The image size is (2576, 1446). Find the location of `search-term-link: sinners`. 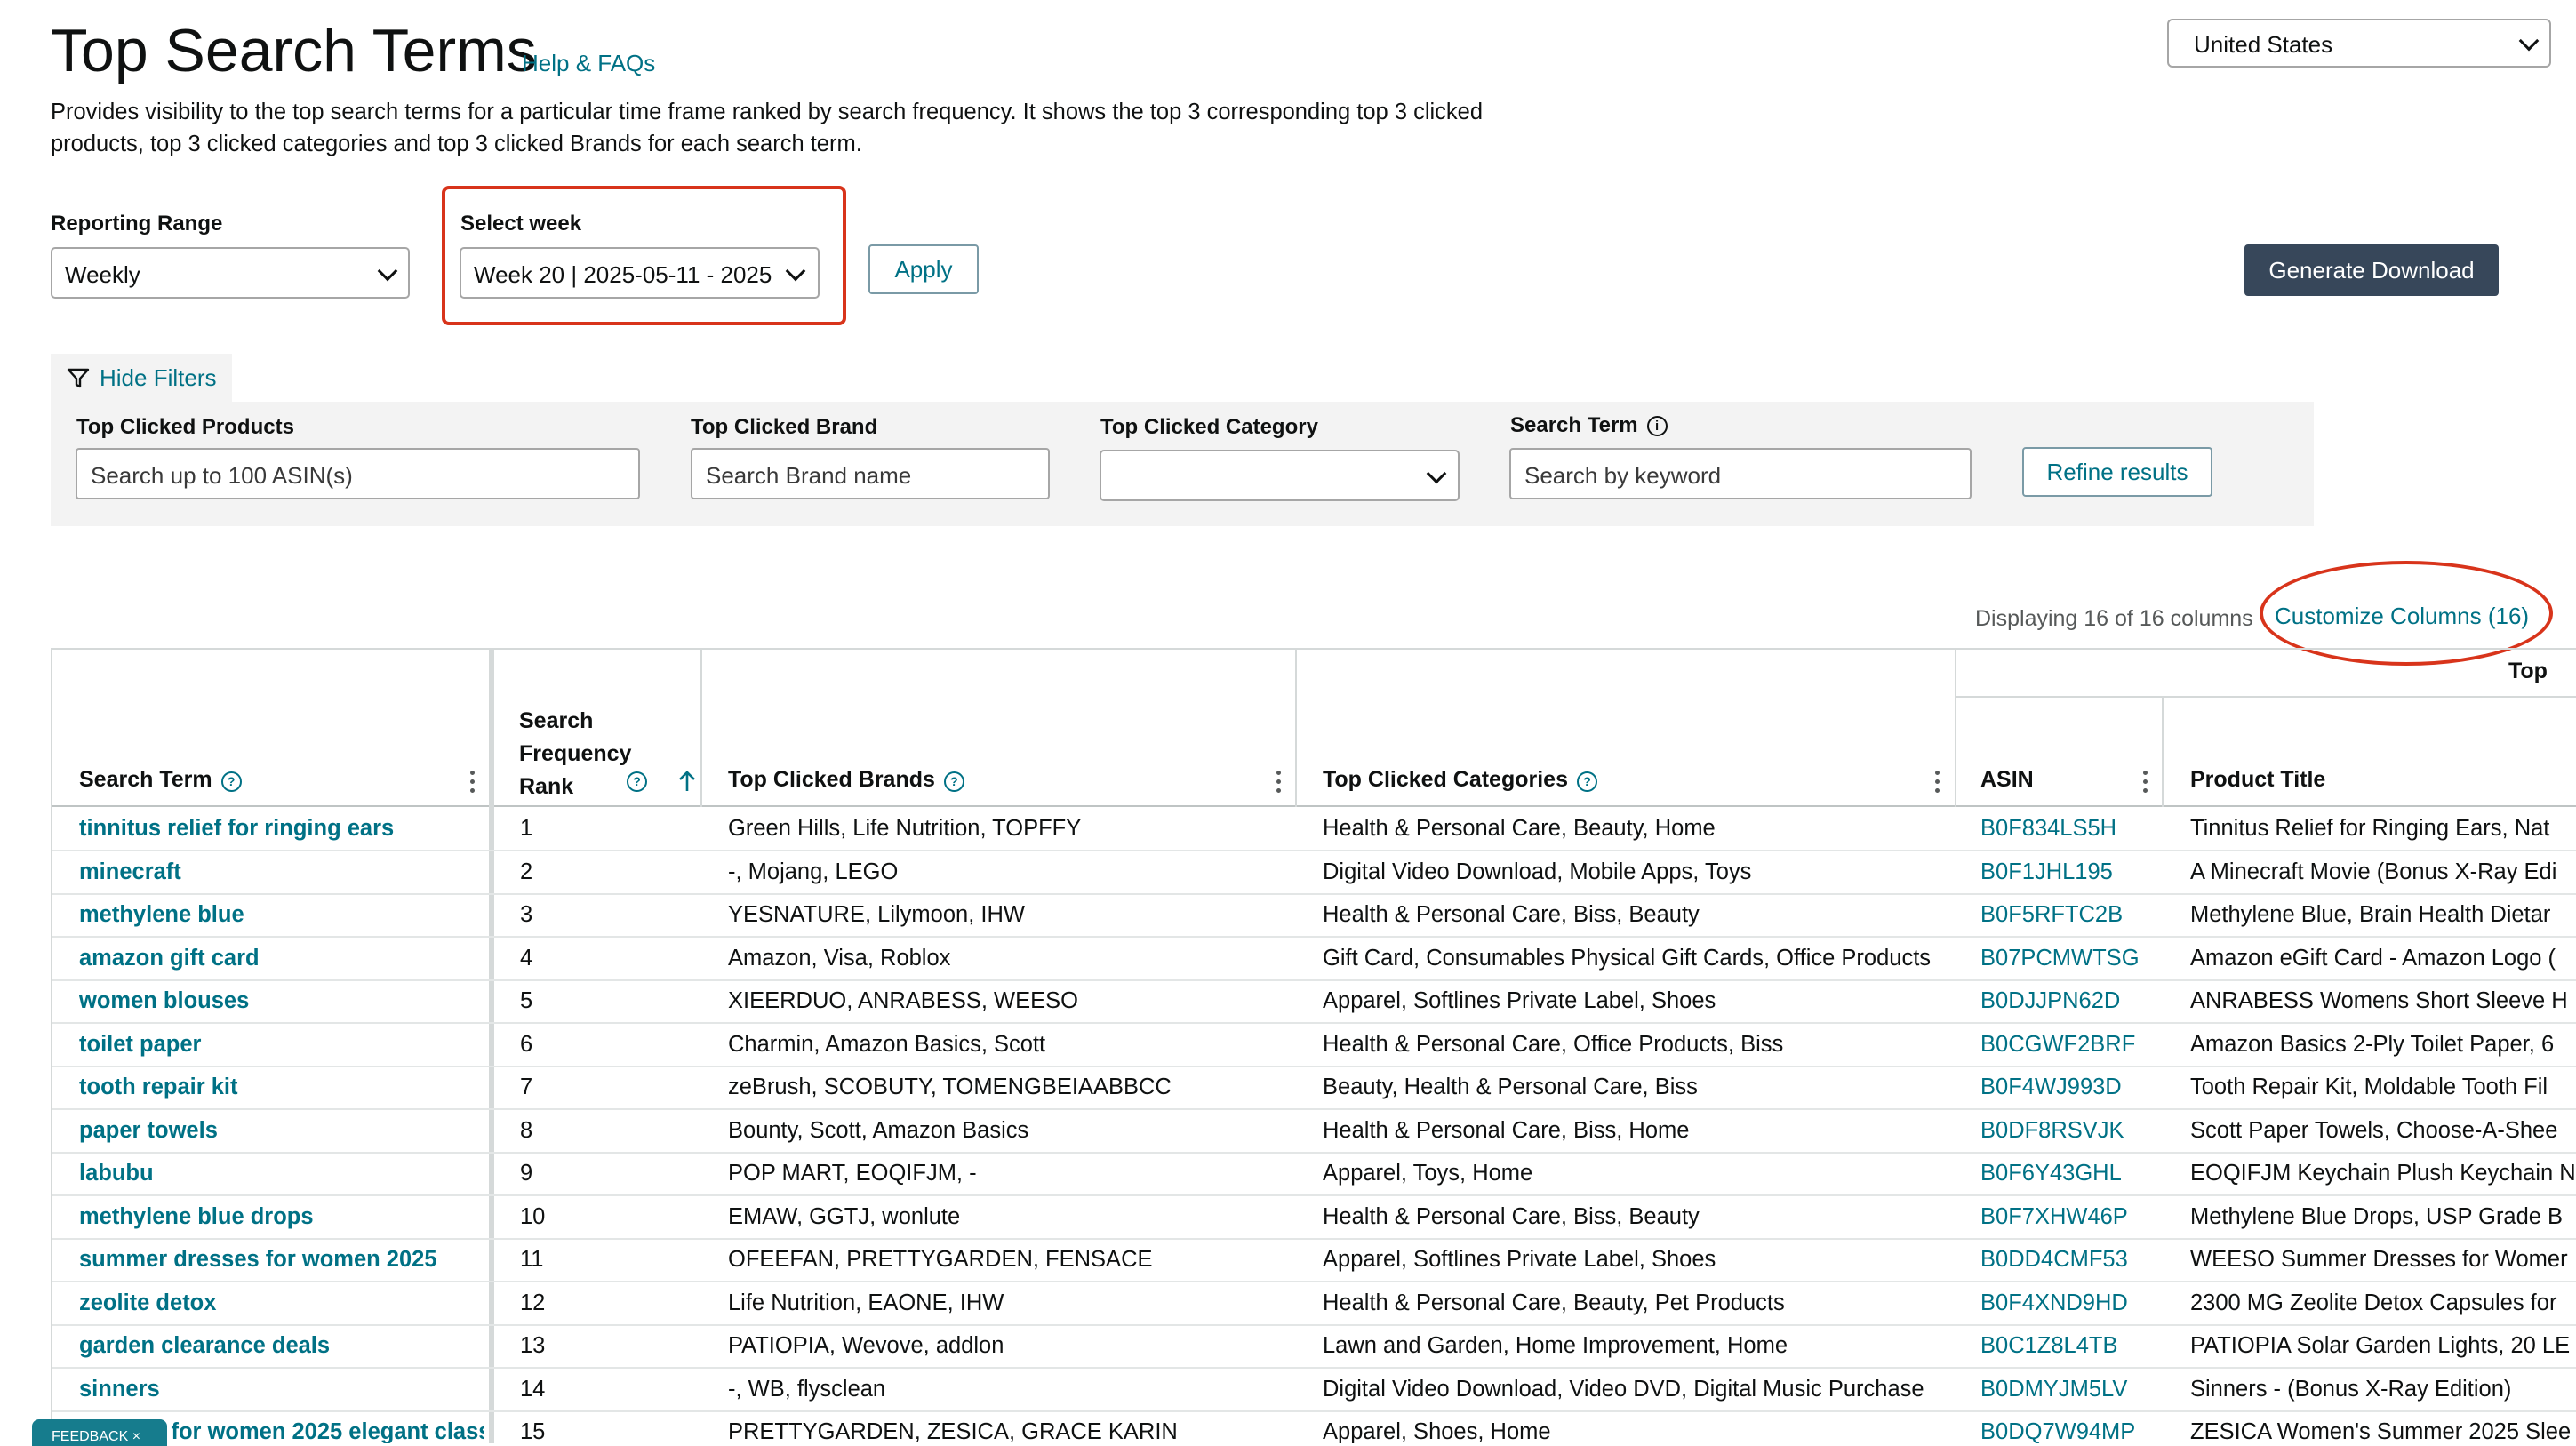

search-term-link: sinners is located at coordinates (281, 1389).